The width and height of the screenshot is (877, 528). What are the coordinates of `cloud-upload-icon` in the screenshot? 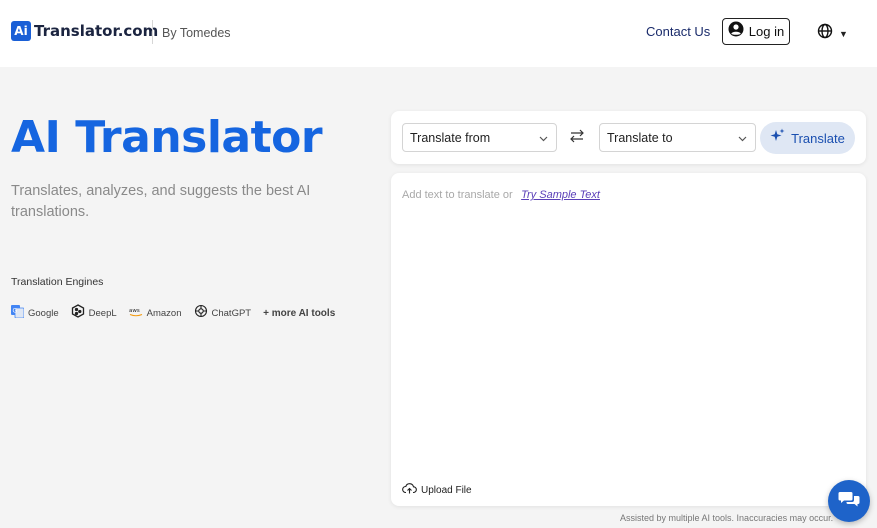 It's located at (409, 490).